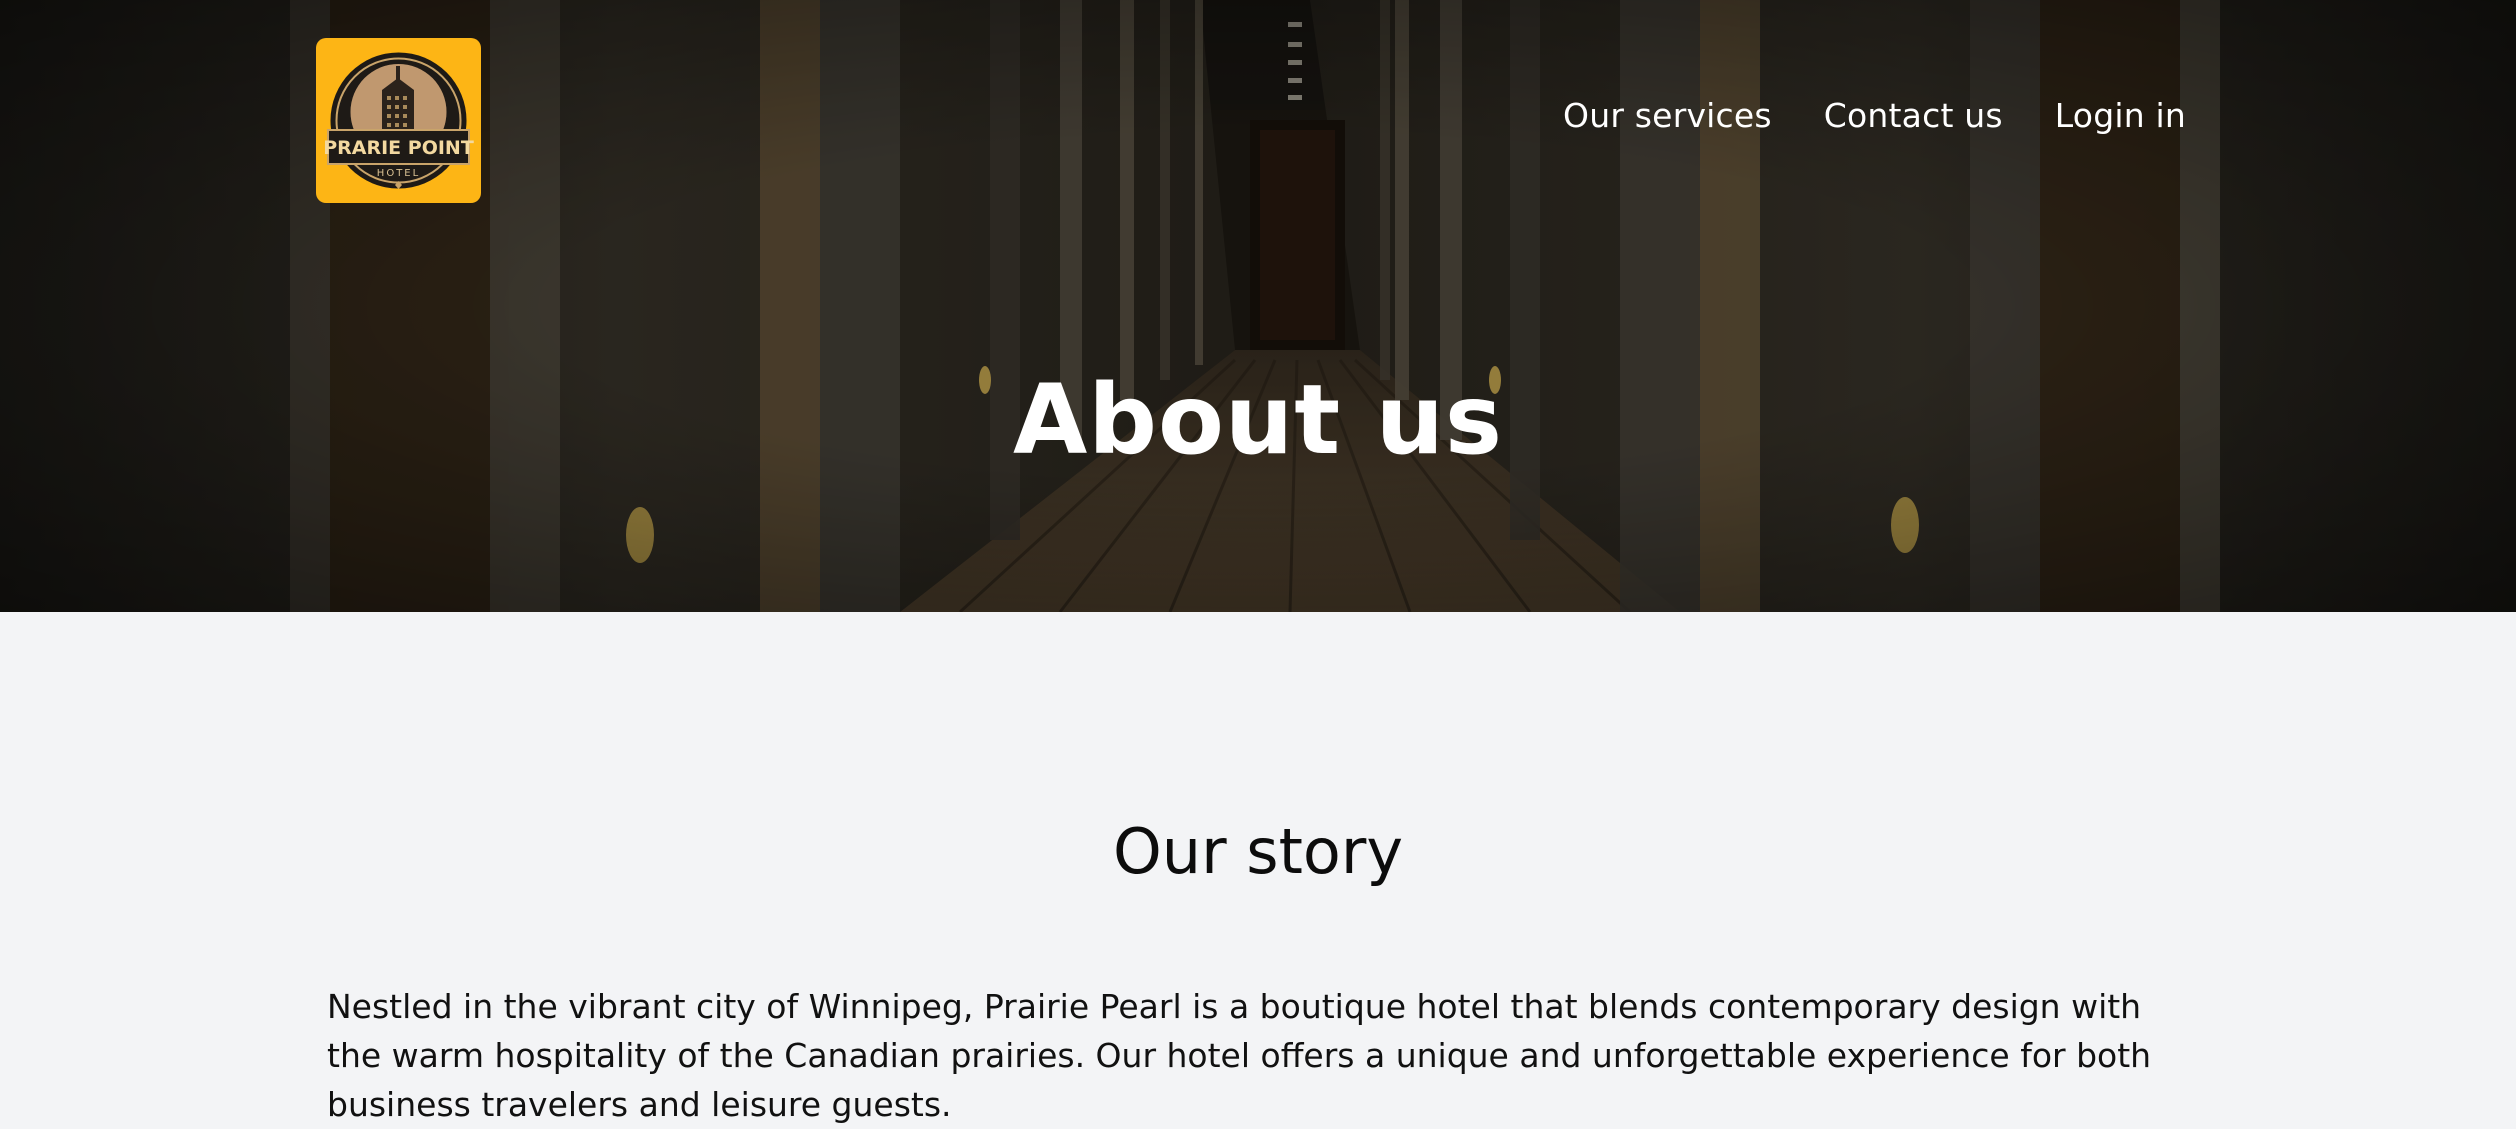  What do you see at coordinates (1258, 851) in the screenshot?
I see `story-heading: Our story` at bounding box center [1258, 851].